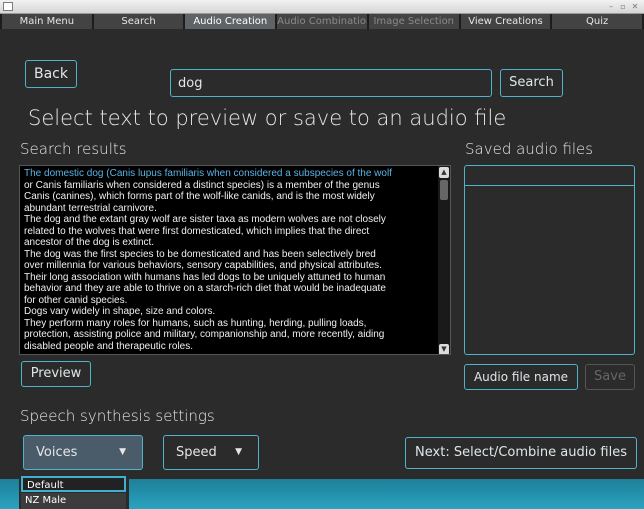 Image resolution: width=644 pixels, height=509 pixels. What do you see at coordinates (521, 377) in the screenshot?
I see `audio-file-name-button: Audio file name` at bounding box center [521, 377].